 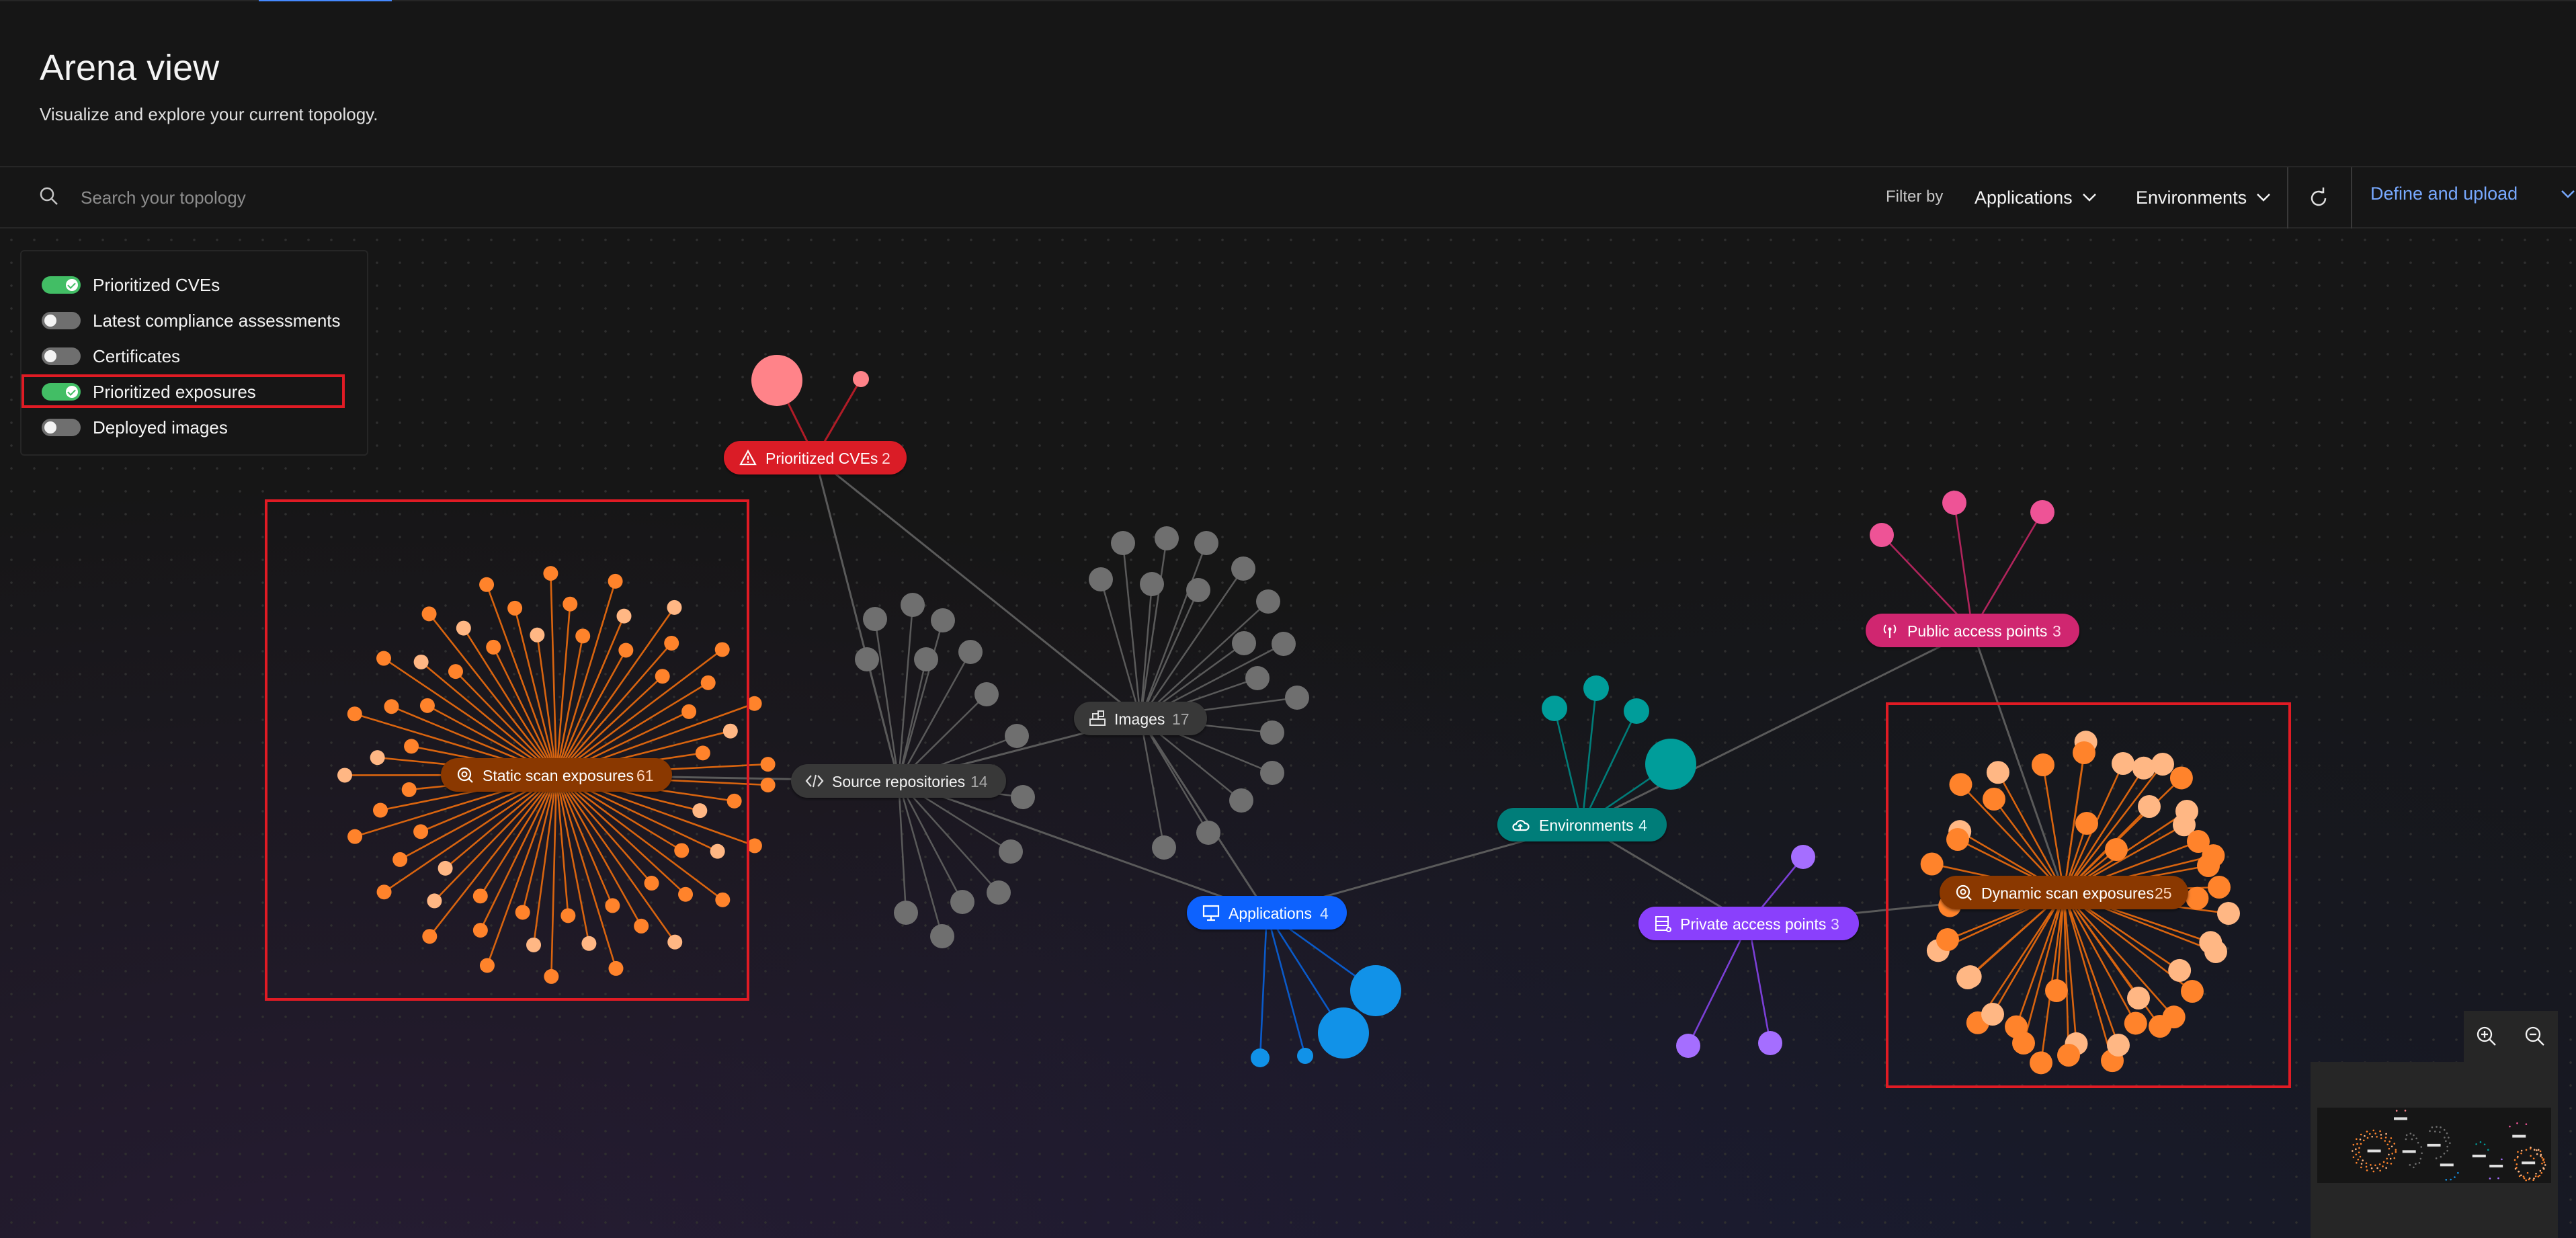 I want to click on legend-item-certificates: Certificates, so click(x=111, y=356).